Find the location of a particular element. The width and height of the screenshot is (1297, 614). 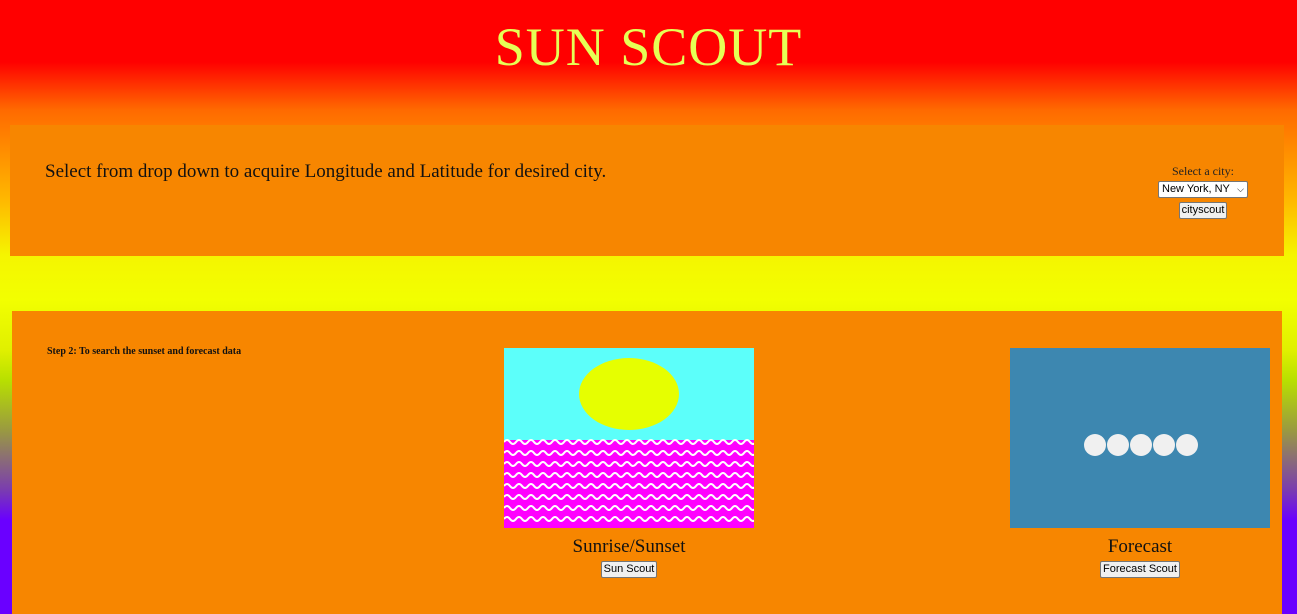

forecast-caption: Forecast is located at coordinates (1140, 546).